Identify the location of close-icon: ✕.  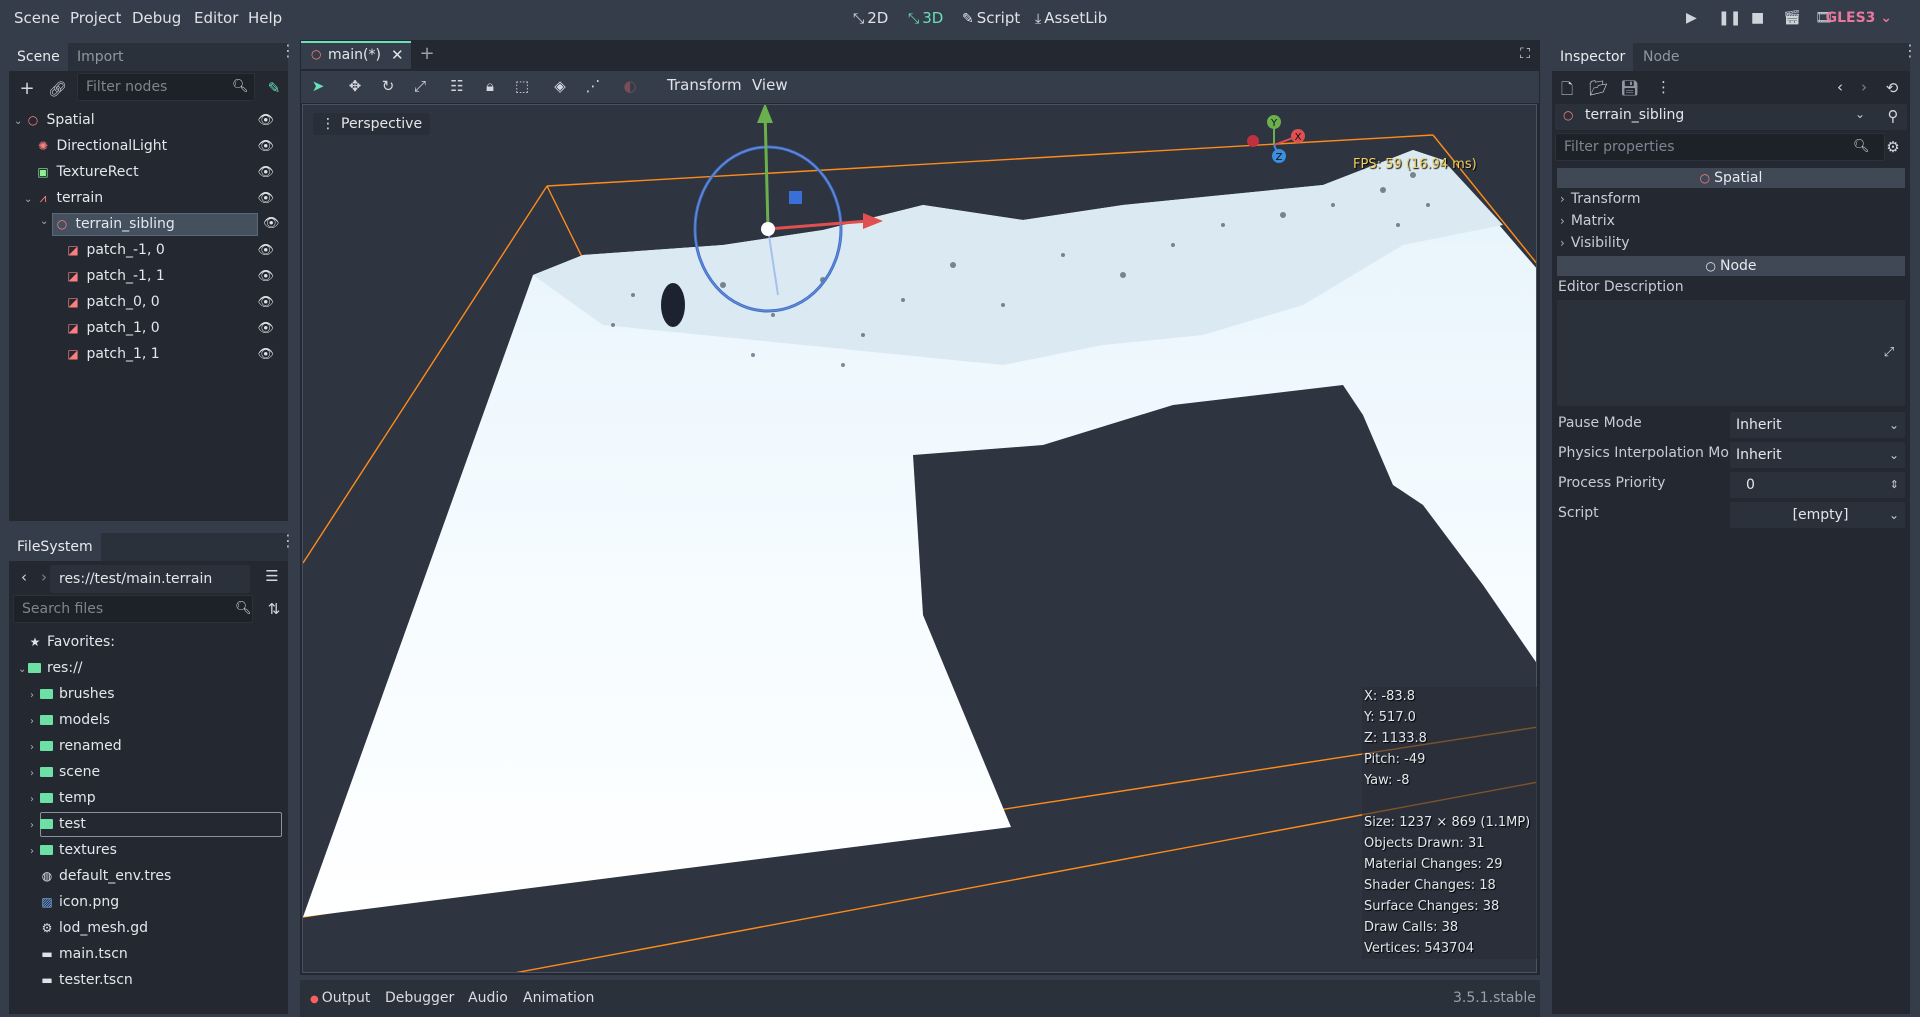
(397, 55).